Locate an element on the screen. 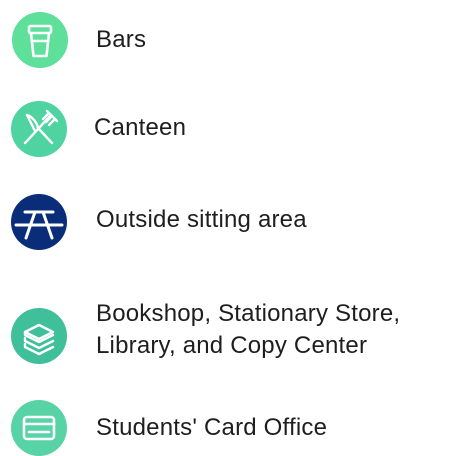  cup-icon is located at coordinates (40, 40).